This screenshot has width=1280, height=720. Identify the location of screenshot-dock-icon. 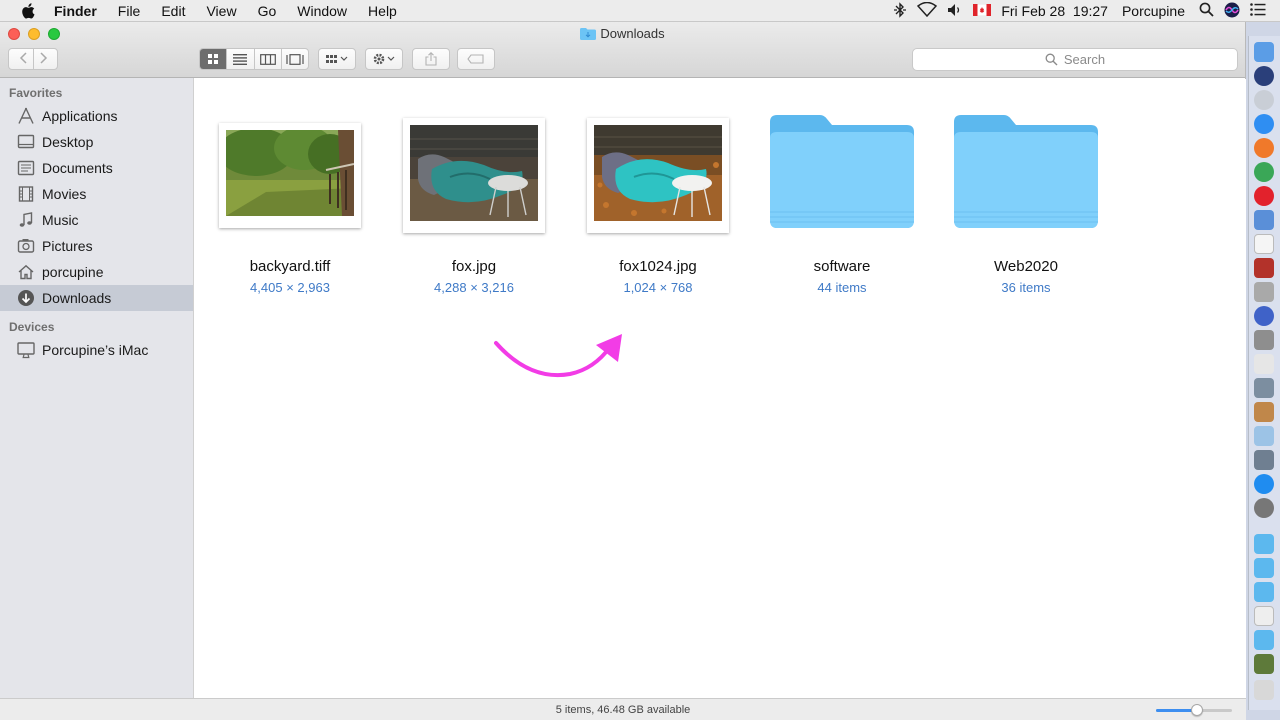
(1264, 388).